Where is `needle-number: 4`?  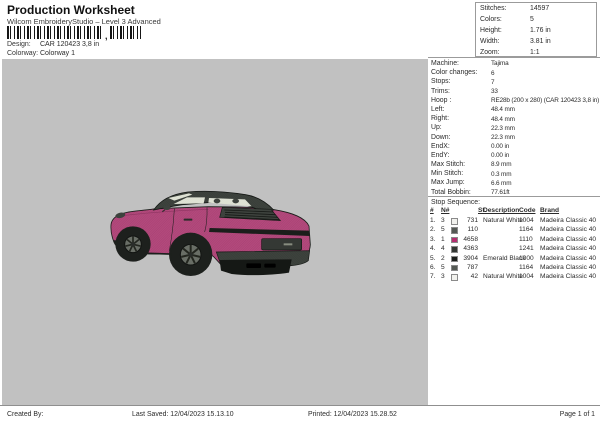 needle-number: 4 is located at coordinates (443, 249).